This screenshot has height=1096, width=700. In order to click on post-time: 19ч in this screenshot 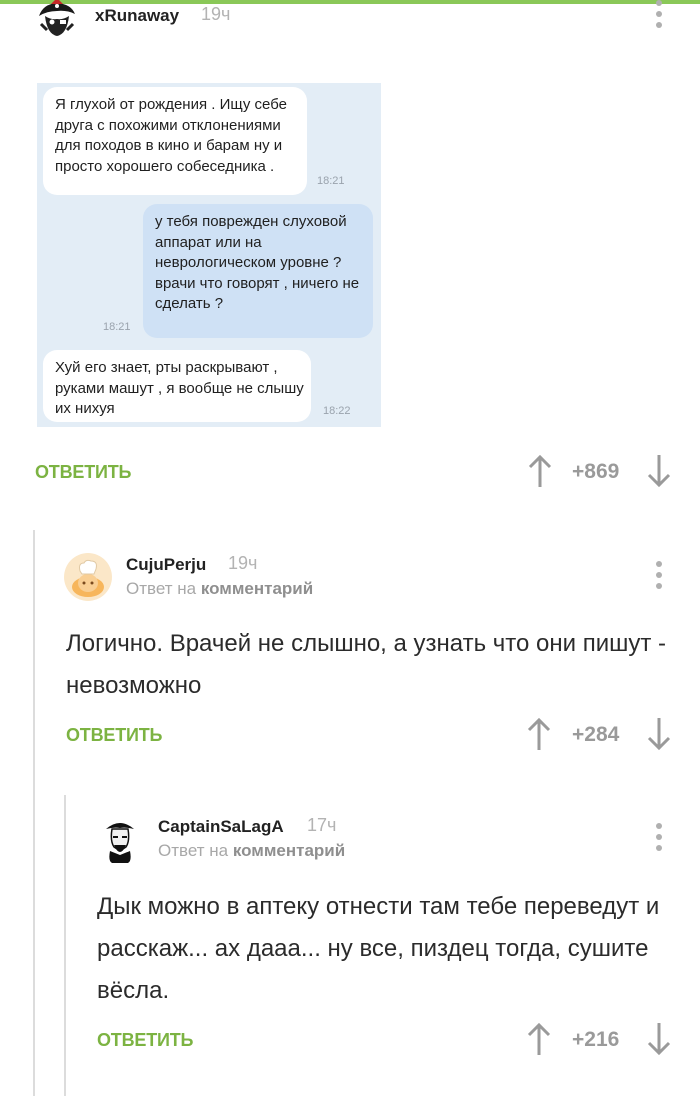, I will do `click(216, 14)`.